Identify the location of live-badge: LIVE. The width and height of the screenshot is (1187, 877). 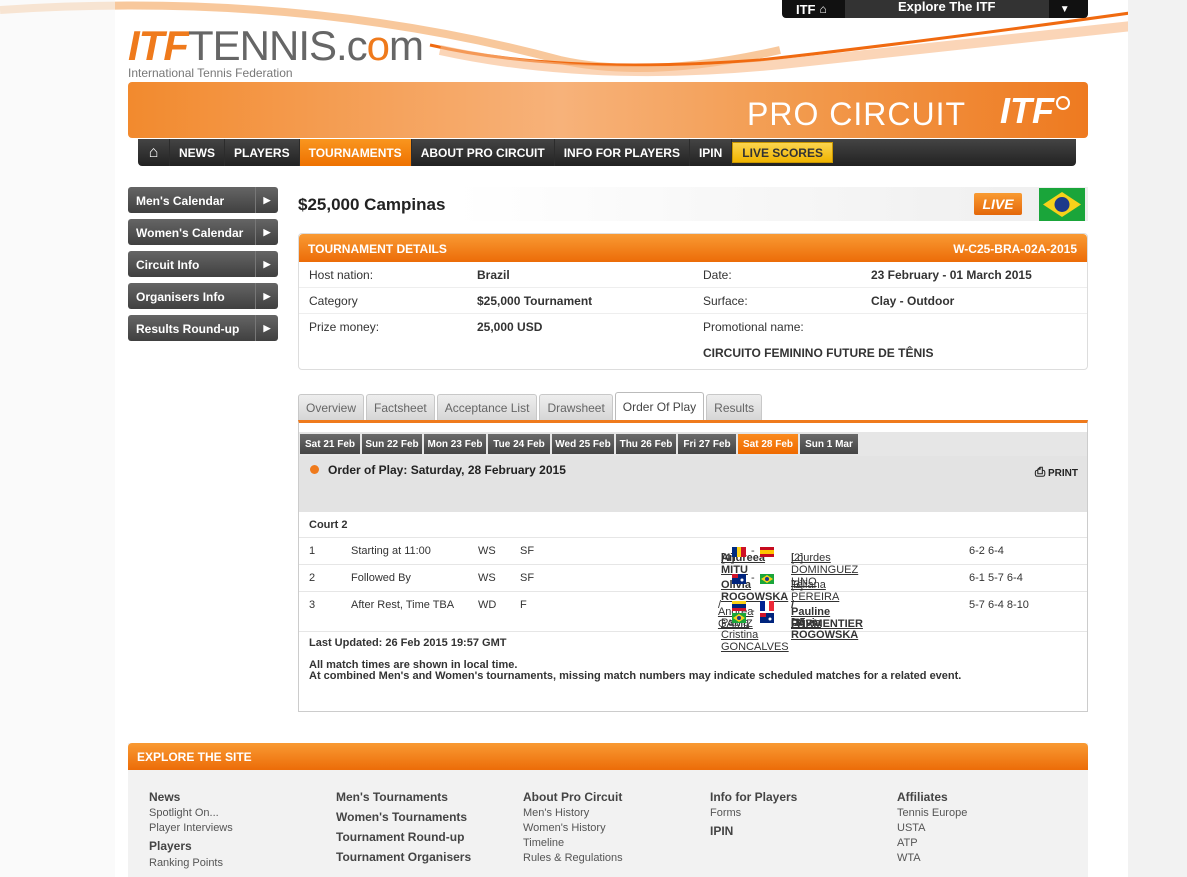
(998, 204).